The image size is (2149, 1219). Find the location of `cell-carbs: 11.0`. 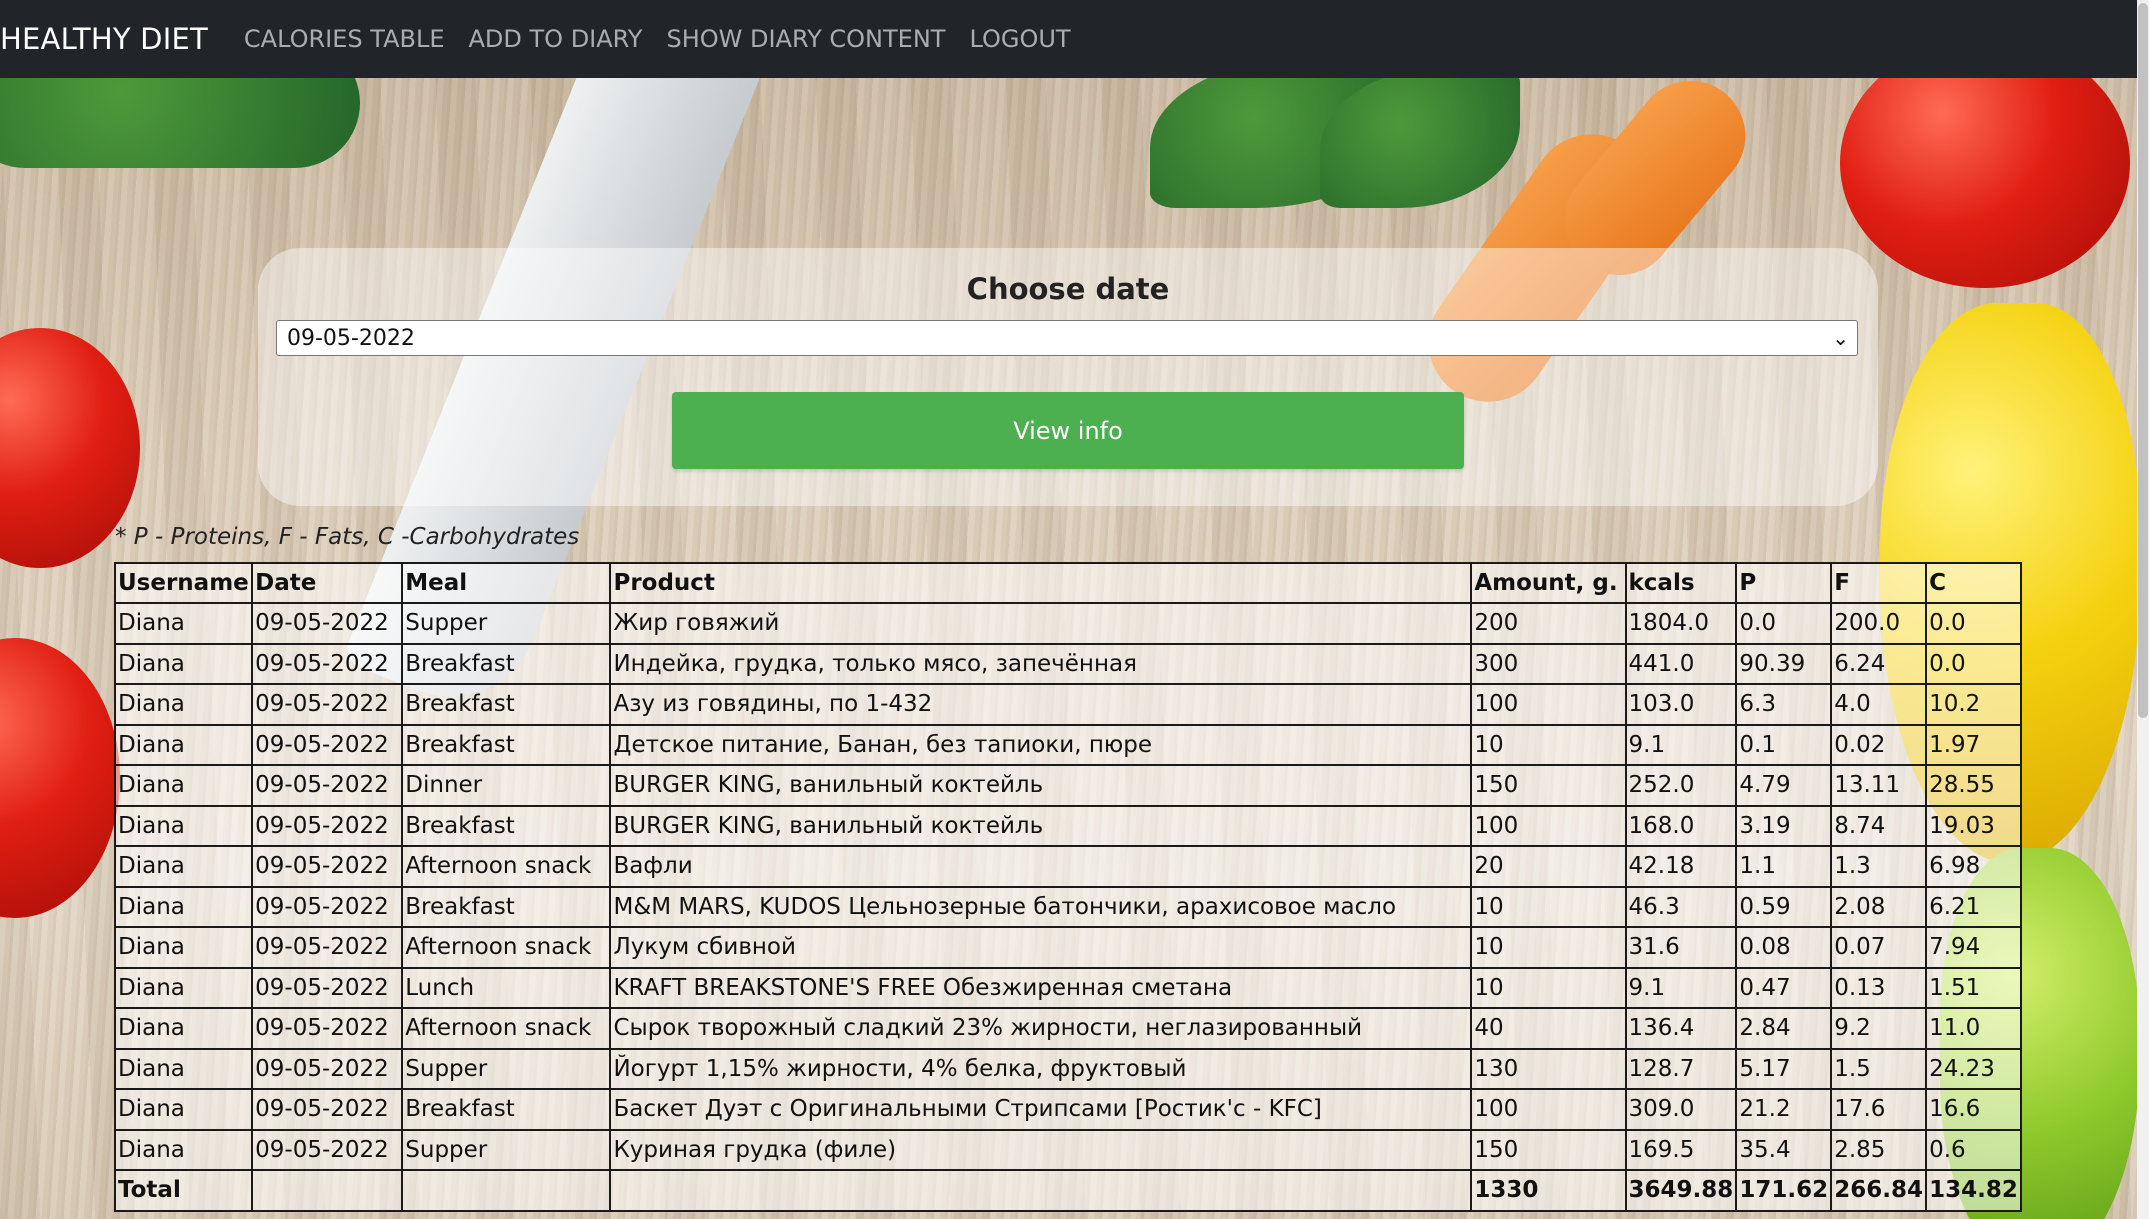

cell-carbs: 11.0 is located at coordinates (1973, 1028).